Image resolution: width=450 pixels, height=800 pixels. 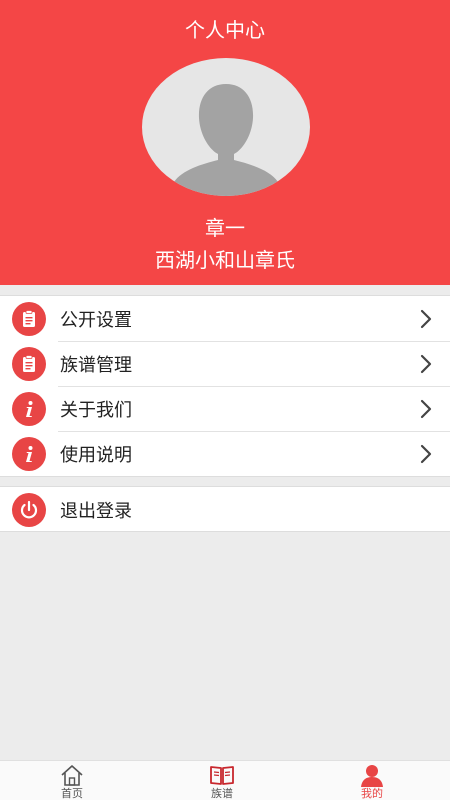 What do you see at coordinates (225, 318) in the screenshot?
I see `menu-item-public-settings: 公开设置` at bounding box center [225, 318].